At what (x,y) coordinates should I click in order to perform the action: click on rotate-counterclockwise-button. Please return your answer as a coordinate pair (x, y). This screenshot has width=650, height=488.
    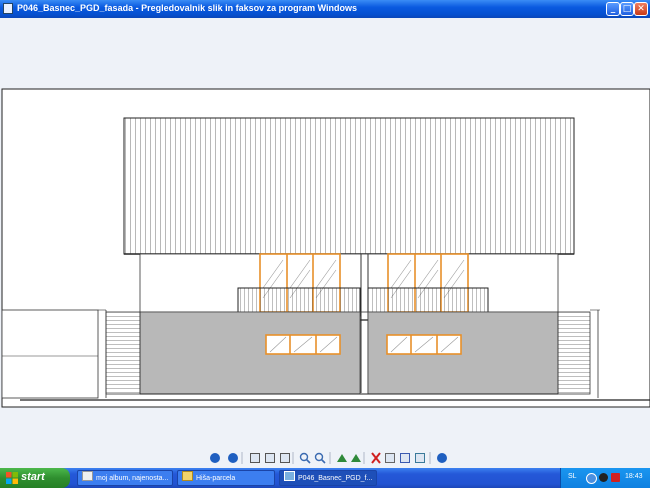
    Looking at the image, I should click on (356, 458).